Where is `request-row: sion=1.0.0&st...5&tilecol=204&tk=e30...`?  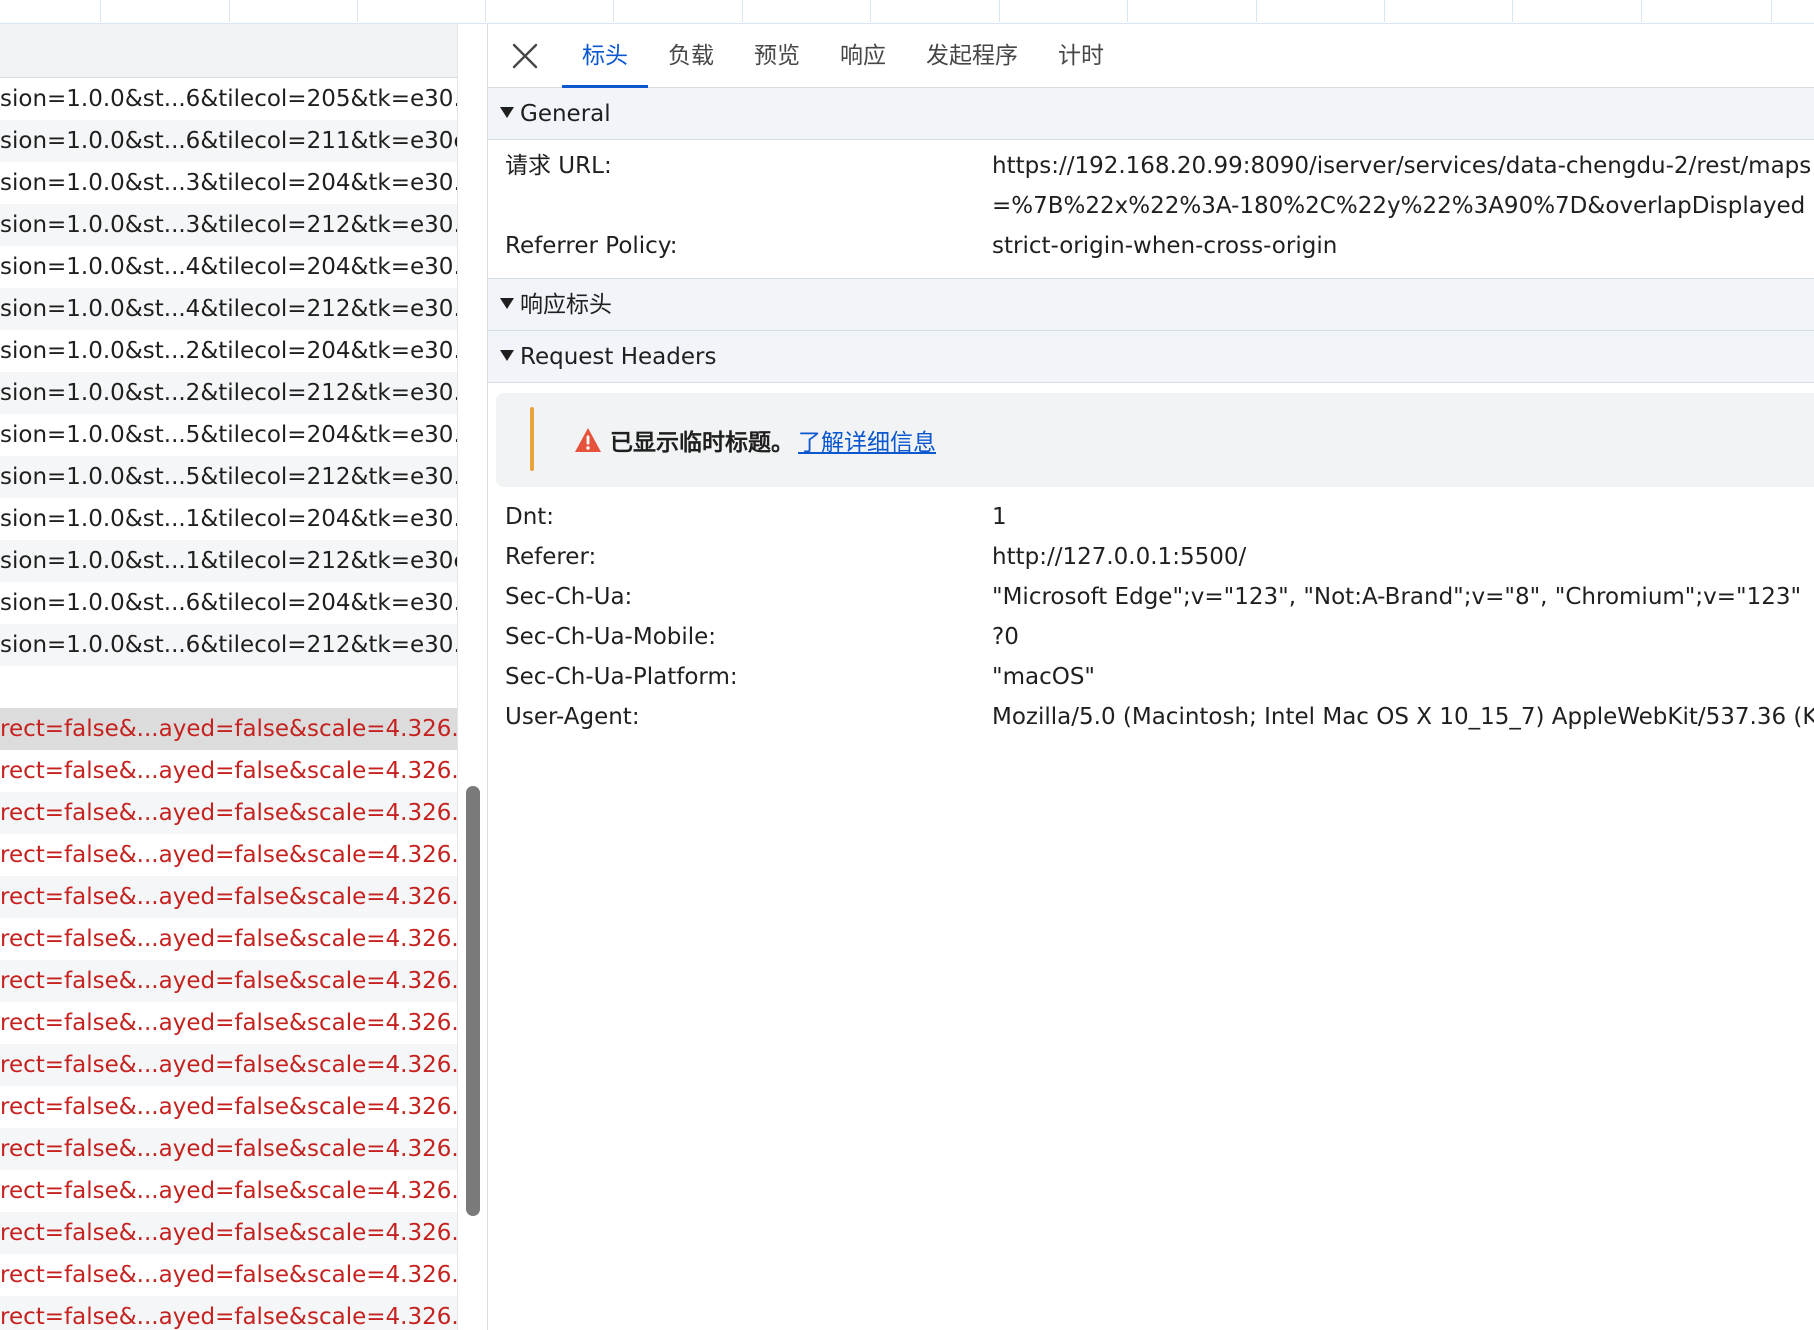 request-row: sion=1.0.0&st...5&tilecol=204&tk=e30... is located at coordinates (228, 435).